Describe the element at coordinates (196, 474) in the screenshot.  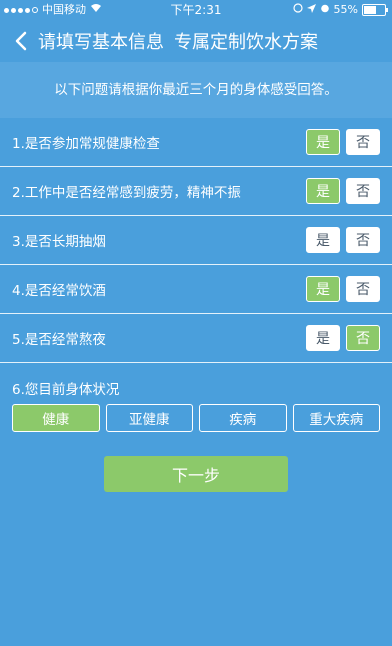
I see `next-button: 下一步` at that location.